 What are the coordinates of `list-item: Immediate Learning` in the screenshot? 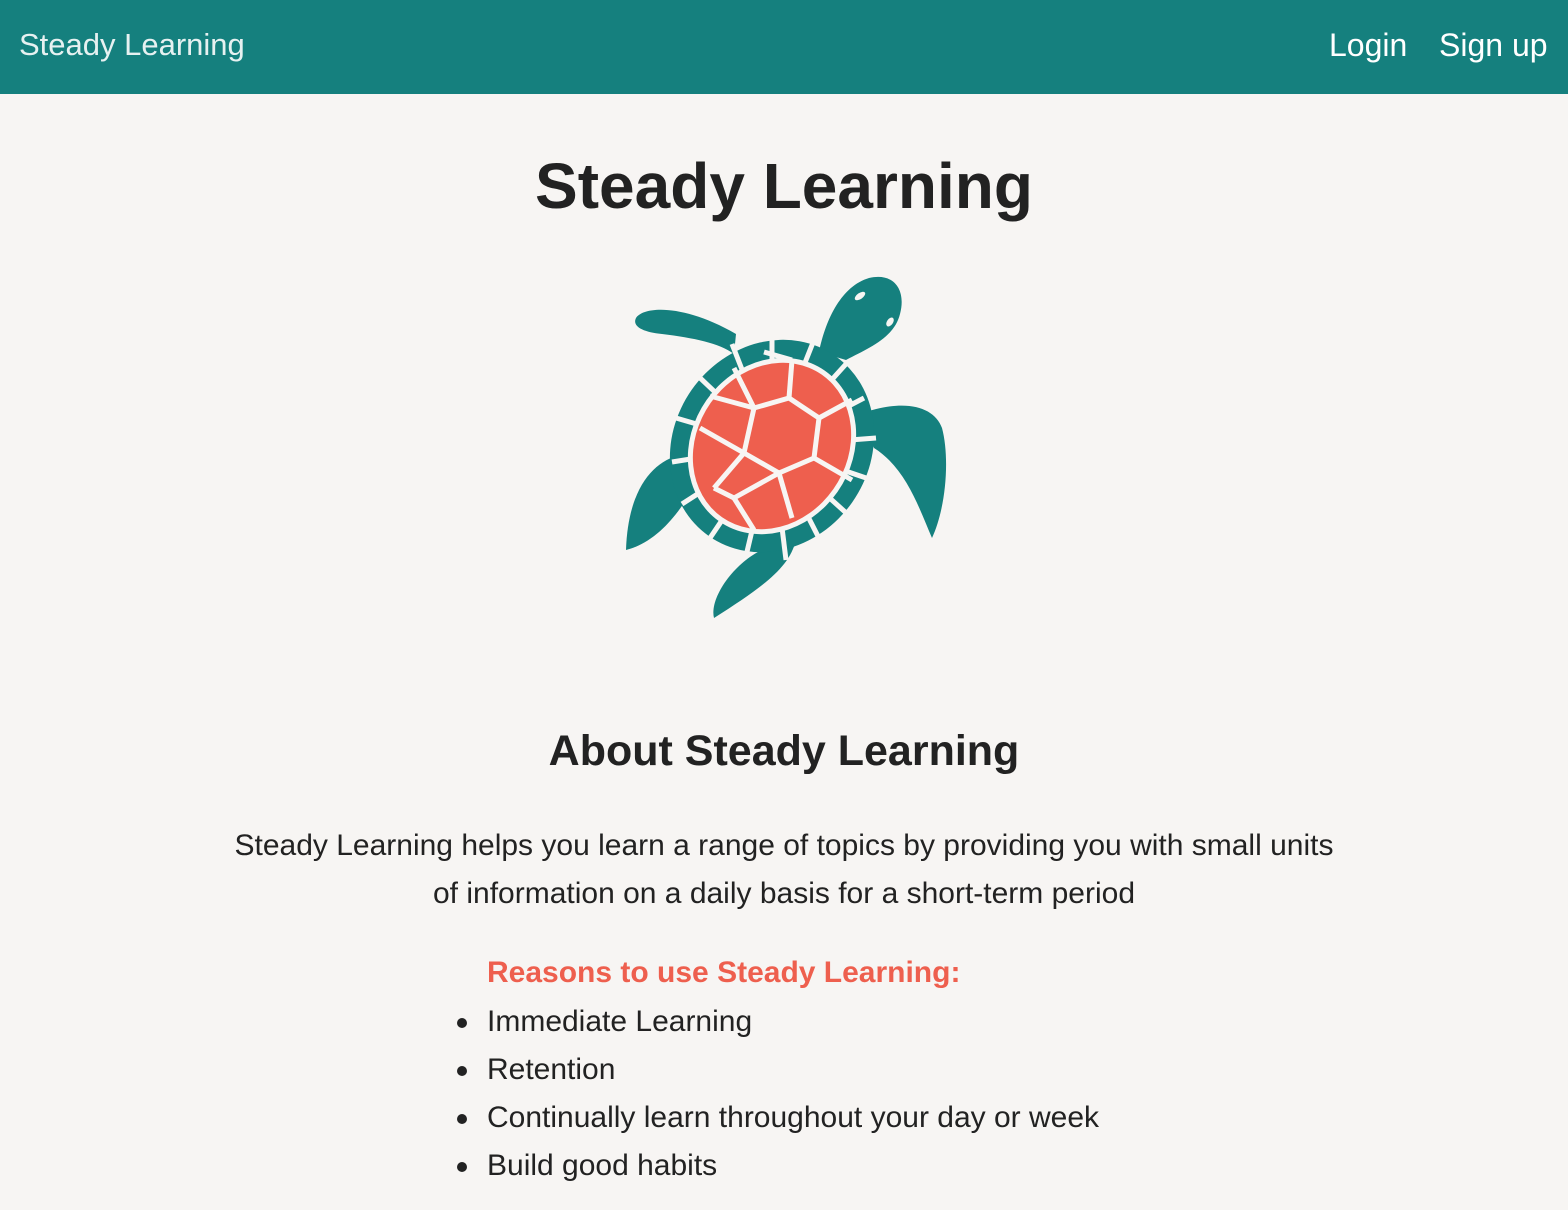 It's located at (777, 1022).